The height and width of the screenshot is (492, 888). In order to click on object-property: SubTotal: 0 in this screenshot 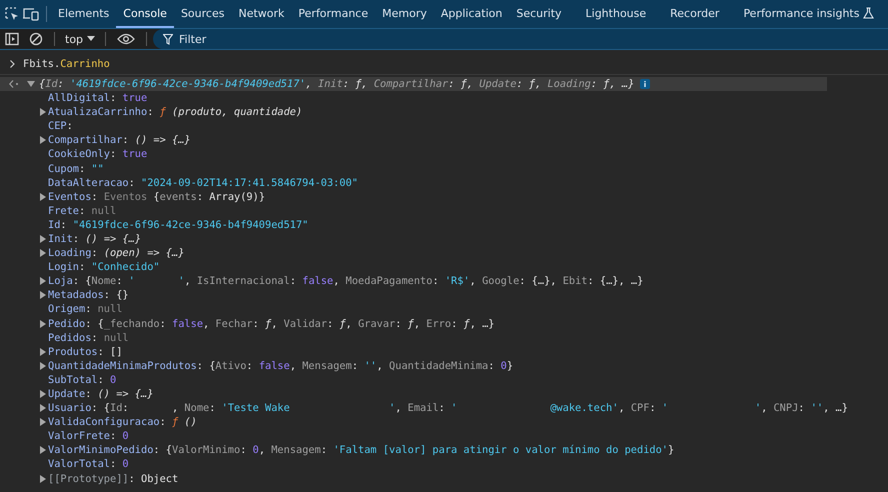, I will do `click(82, 379)`.